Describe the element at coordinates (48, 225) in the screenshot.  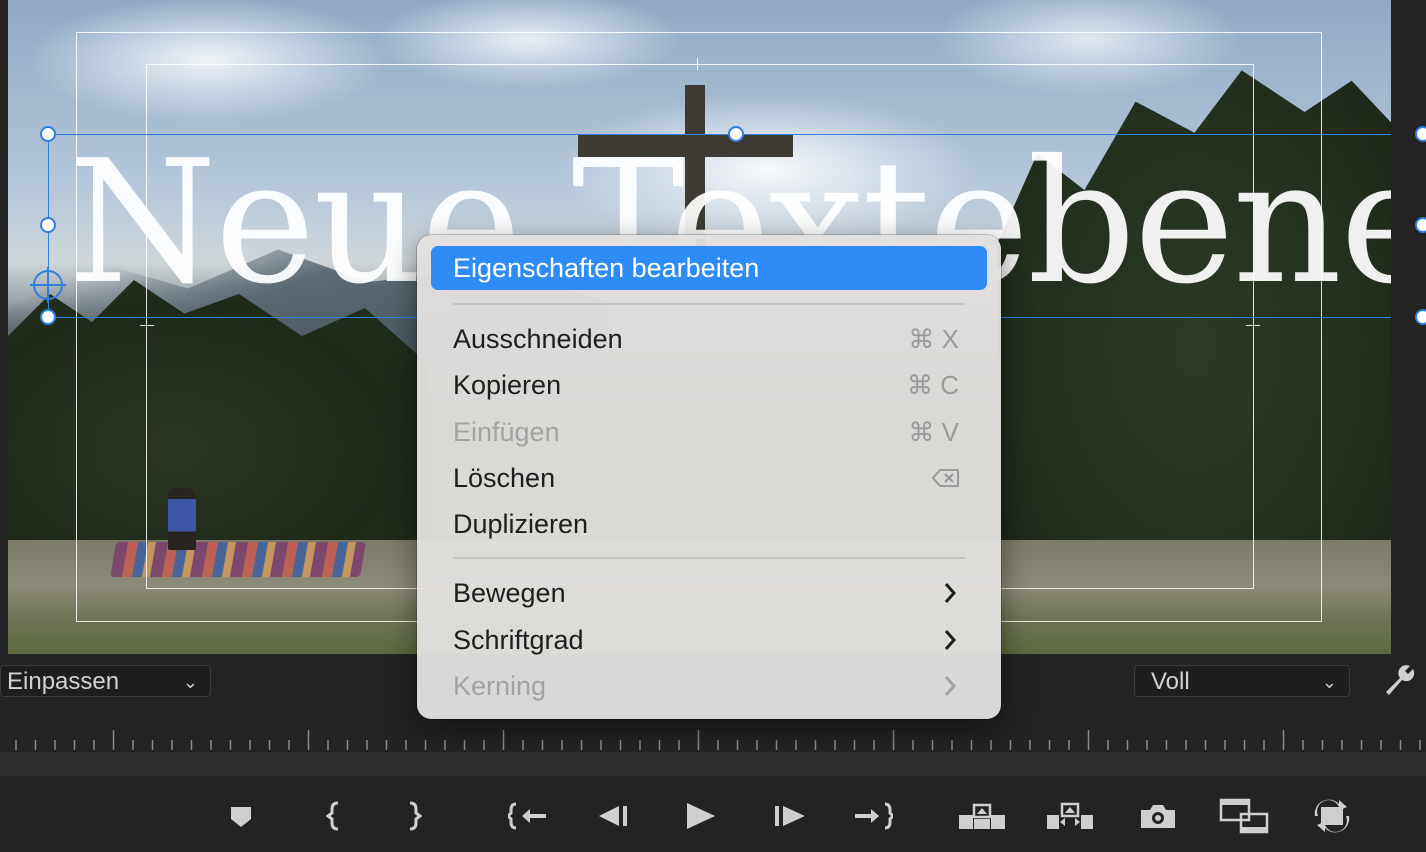
I see `resize-handle-middle-left` at that location.